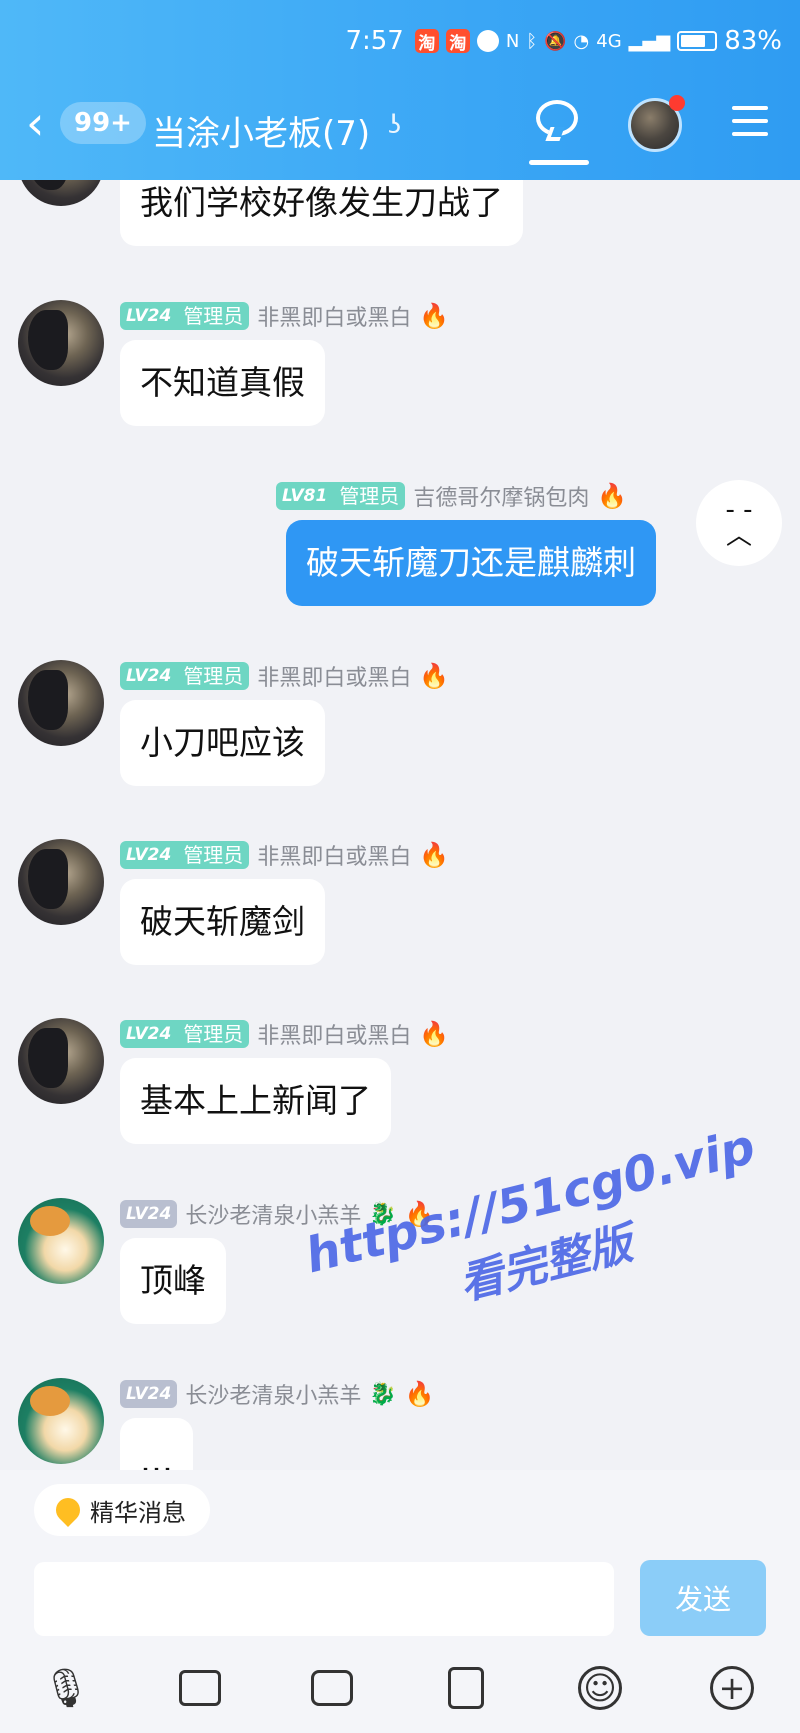 This screenshot has height=1733, width=800. I want to click on group-title: 当涂小老板(7), so click(261, 130).